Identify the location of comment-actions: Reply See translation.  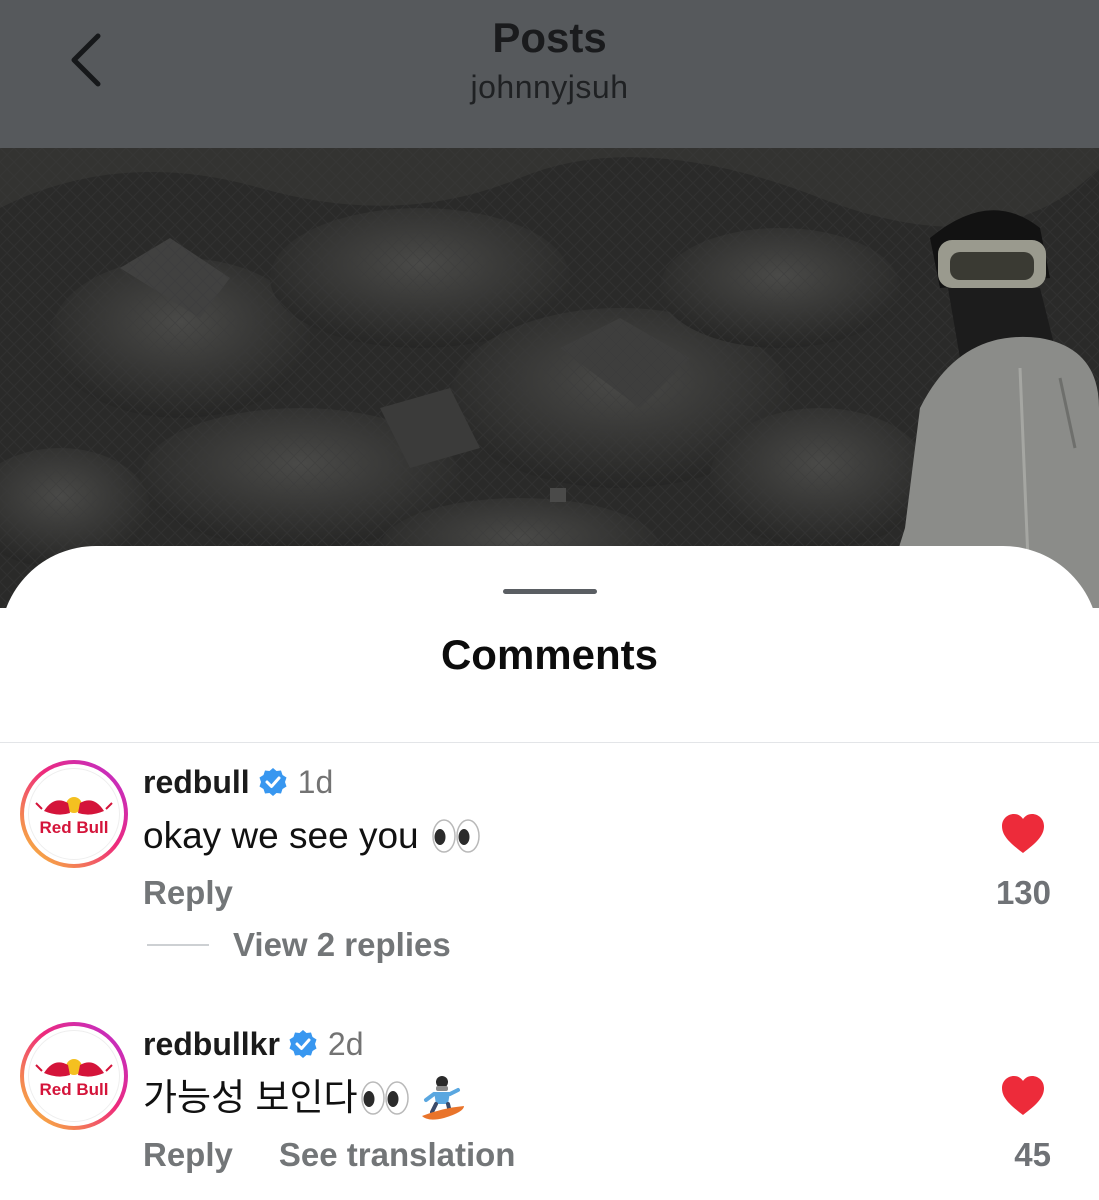
(352, 1155).